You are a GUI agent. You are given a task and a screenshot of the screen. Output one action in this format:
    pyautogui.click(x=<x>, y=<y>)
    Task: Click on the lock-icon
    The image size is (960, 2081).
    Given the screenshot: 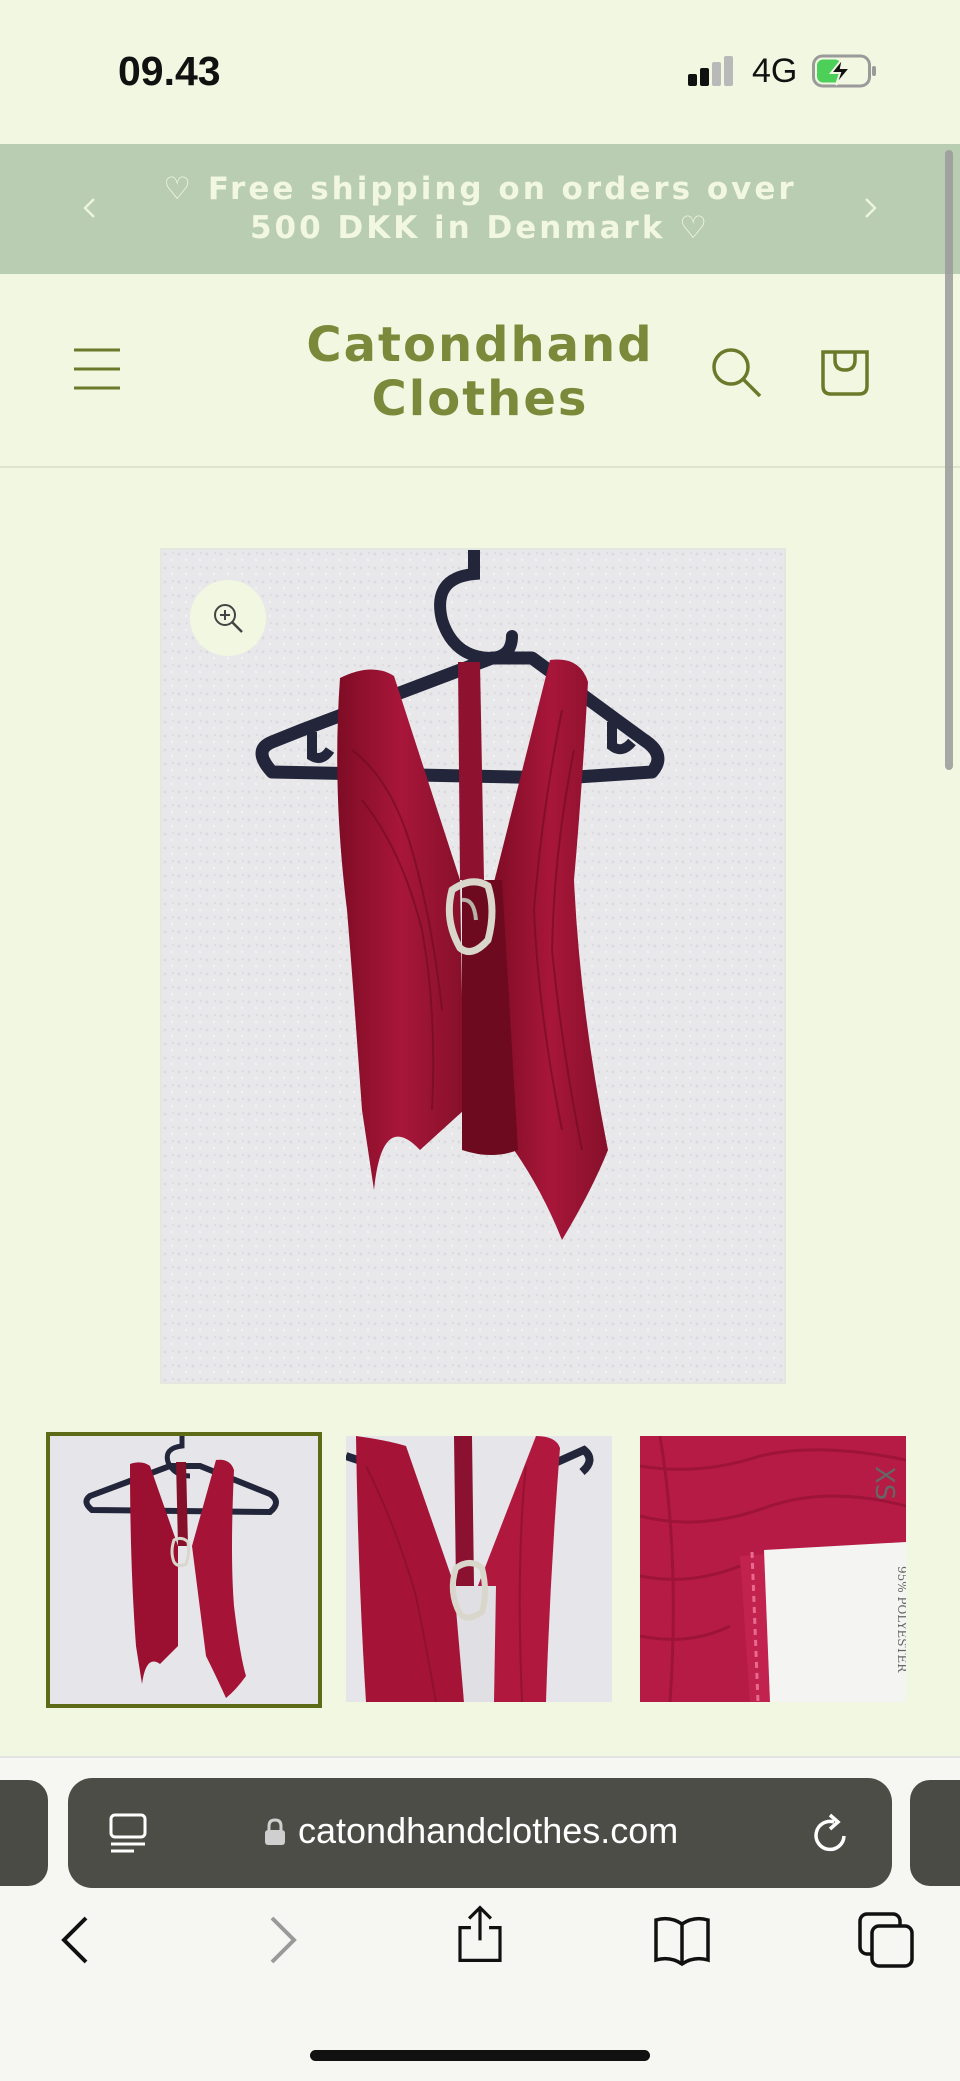 What is the action you would take?
    pyautogui.click(x=275, y=1831)
    